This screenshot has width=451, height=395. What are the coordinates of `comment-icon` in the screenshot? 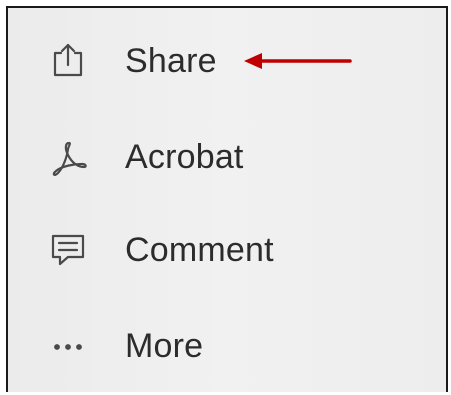 It's located at (68, 250).